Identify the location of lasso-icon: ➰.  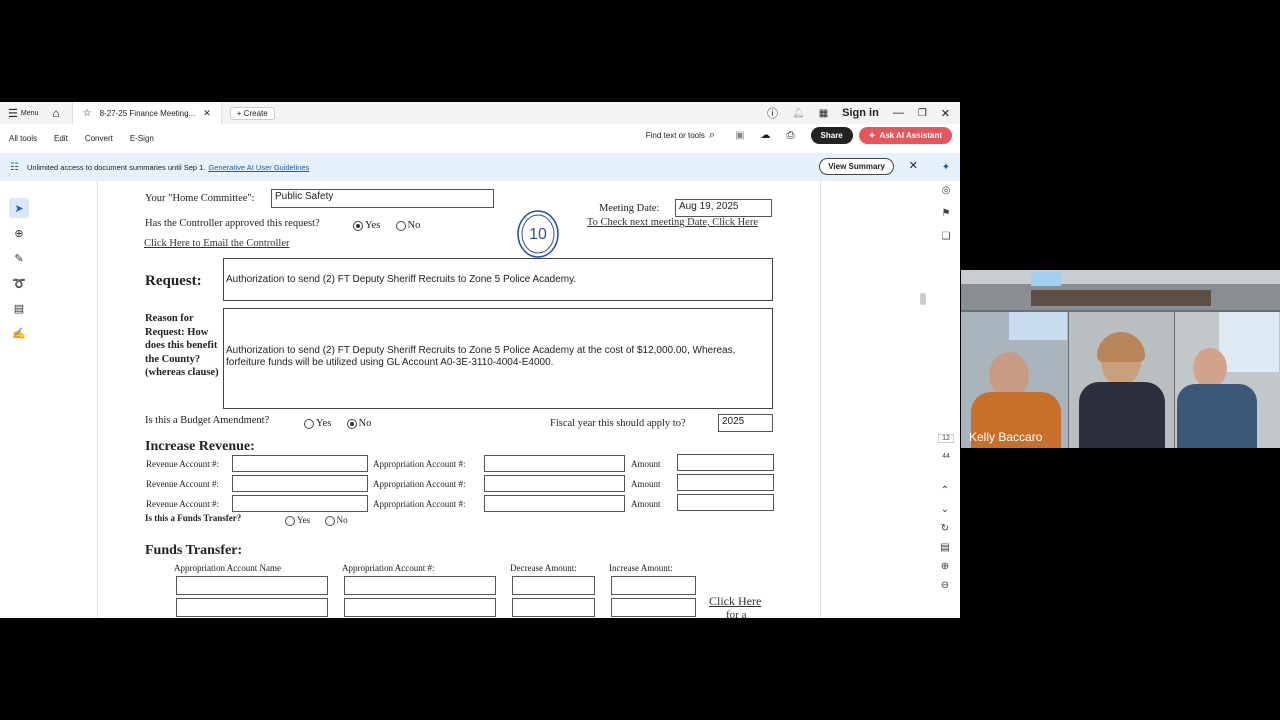
(19, 283).